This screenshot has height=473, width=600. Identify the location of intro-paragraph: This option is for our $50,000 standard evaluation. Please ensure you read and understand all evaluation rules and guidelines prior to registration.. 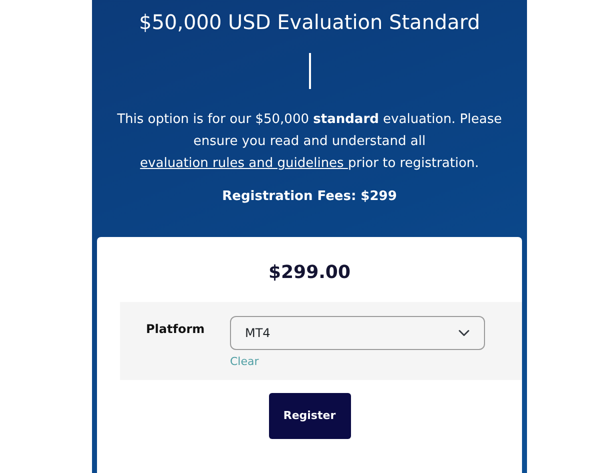
(309, 142).